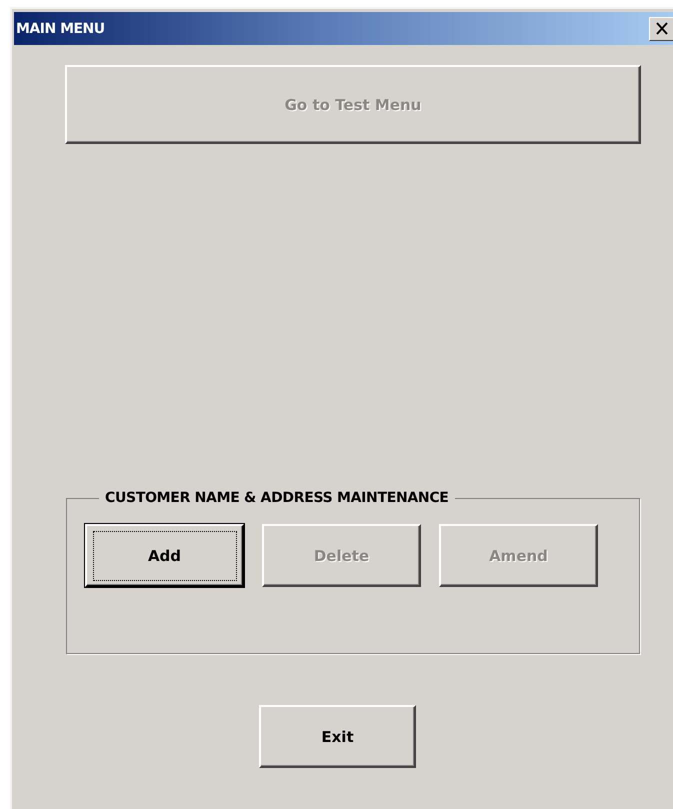 The image size is (673, 809). I want to click on window-title: MAIN MENU, so click(60, 28).